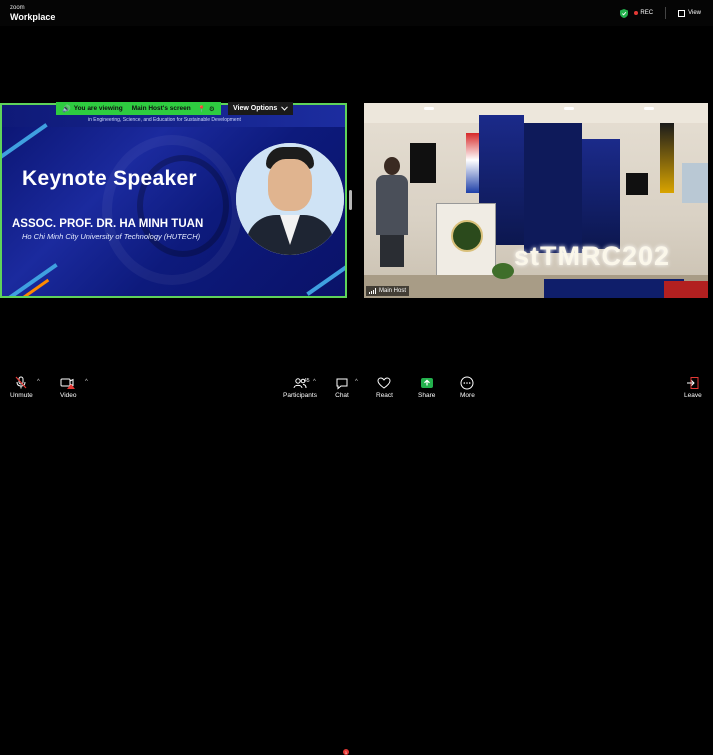  I want to click on speaker-photo, so click(290, 199).